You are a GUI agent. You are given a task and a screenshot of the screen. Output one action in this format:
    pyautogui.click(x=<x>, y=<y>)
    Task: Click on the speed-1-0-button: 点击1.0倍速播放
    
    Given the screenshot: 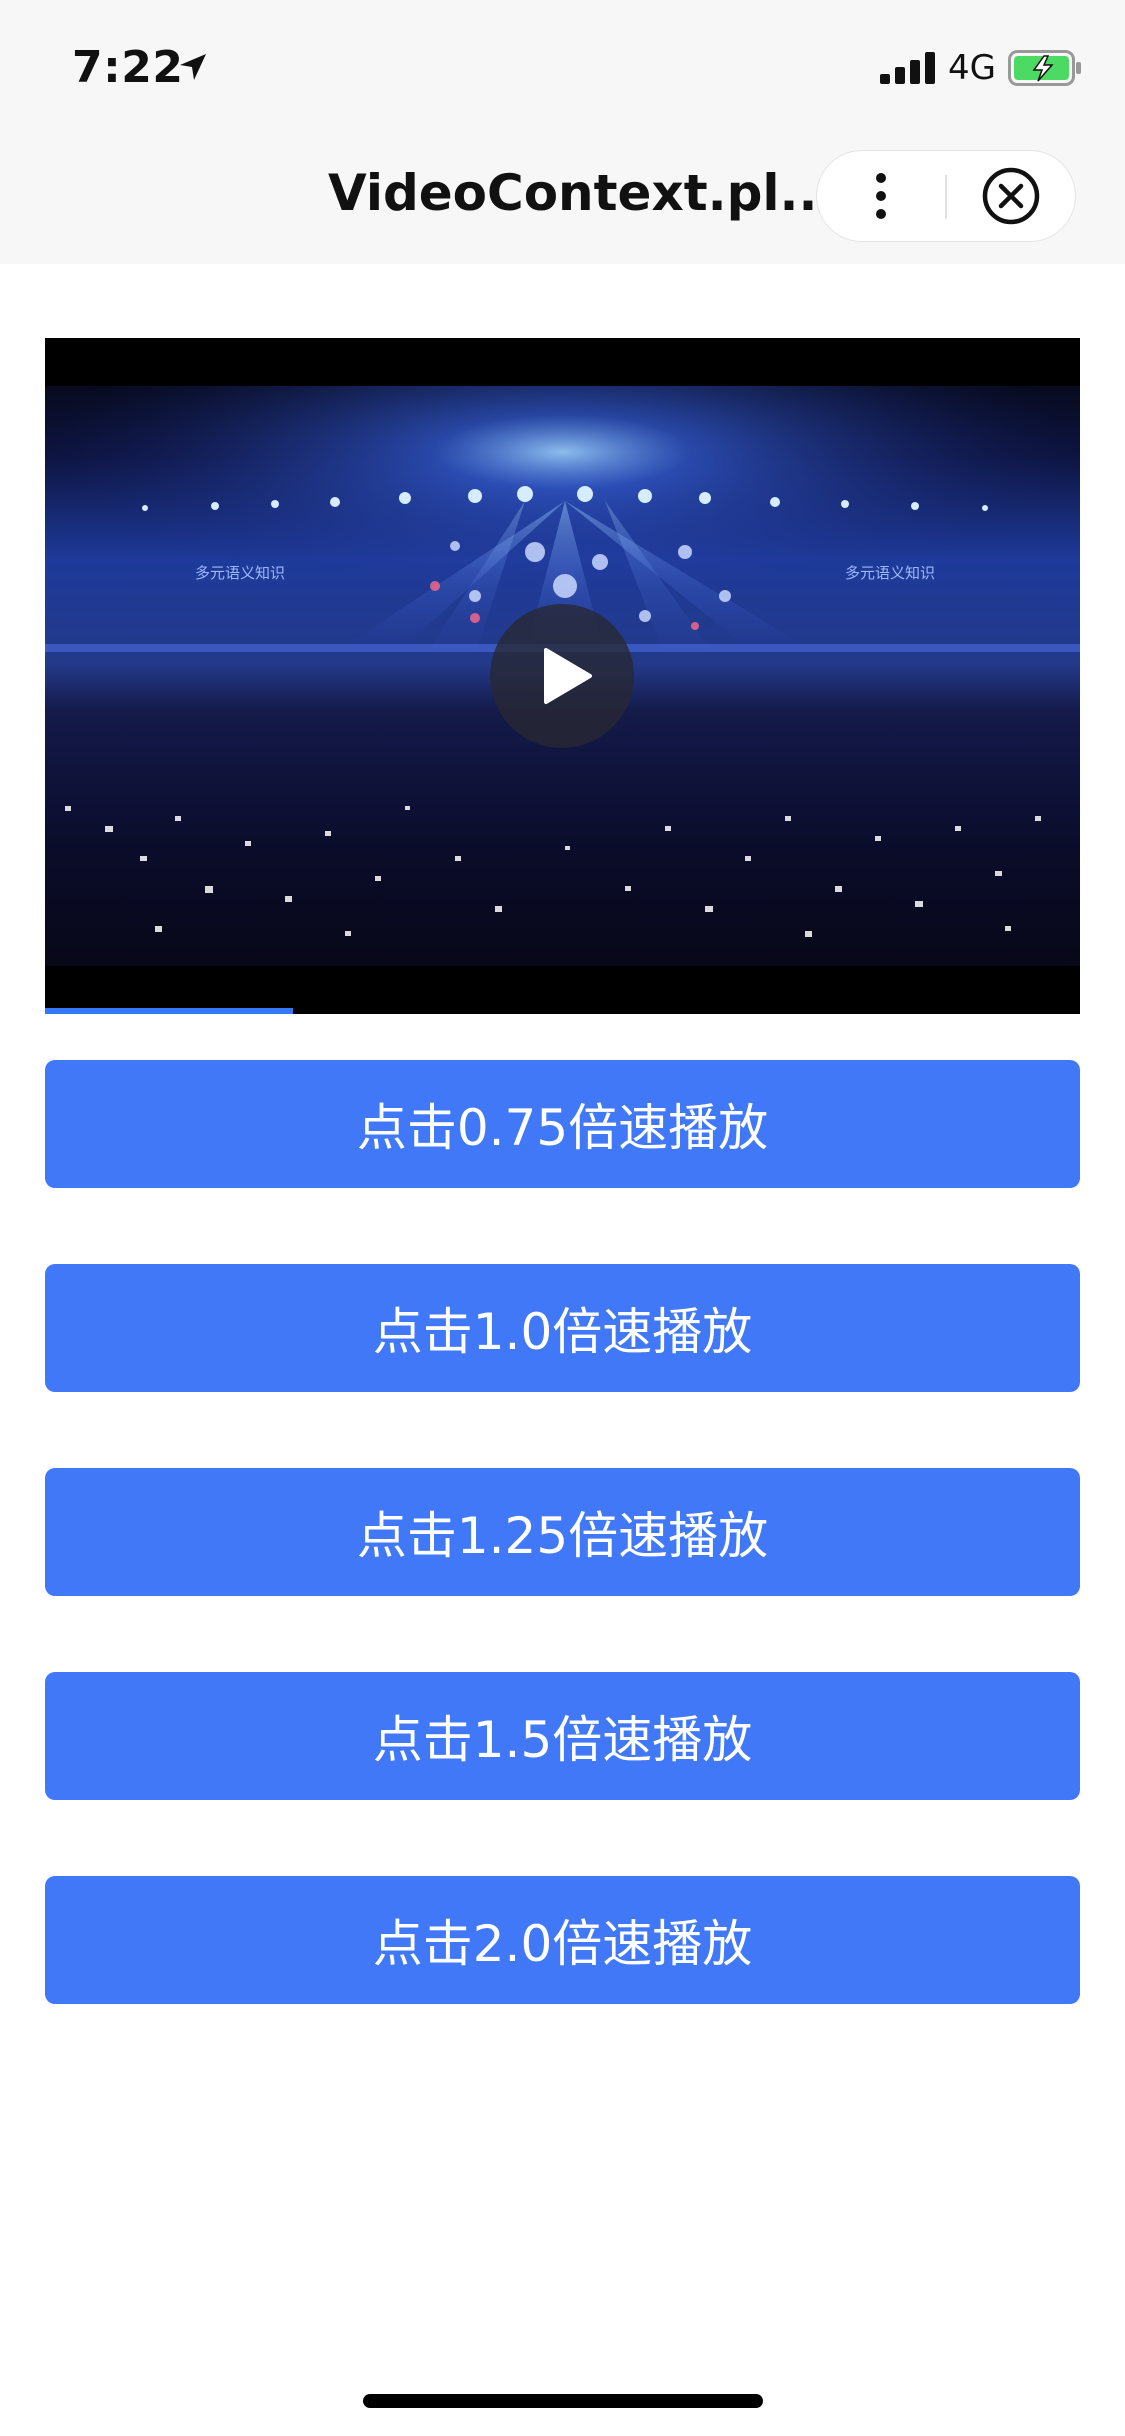 What is the action you would take?
    pyautogui.click(x=562, y=1328)
    